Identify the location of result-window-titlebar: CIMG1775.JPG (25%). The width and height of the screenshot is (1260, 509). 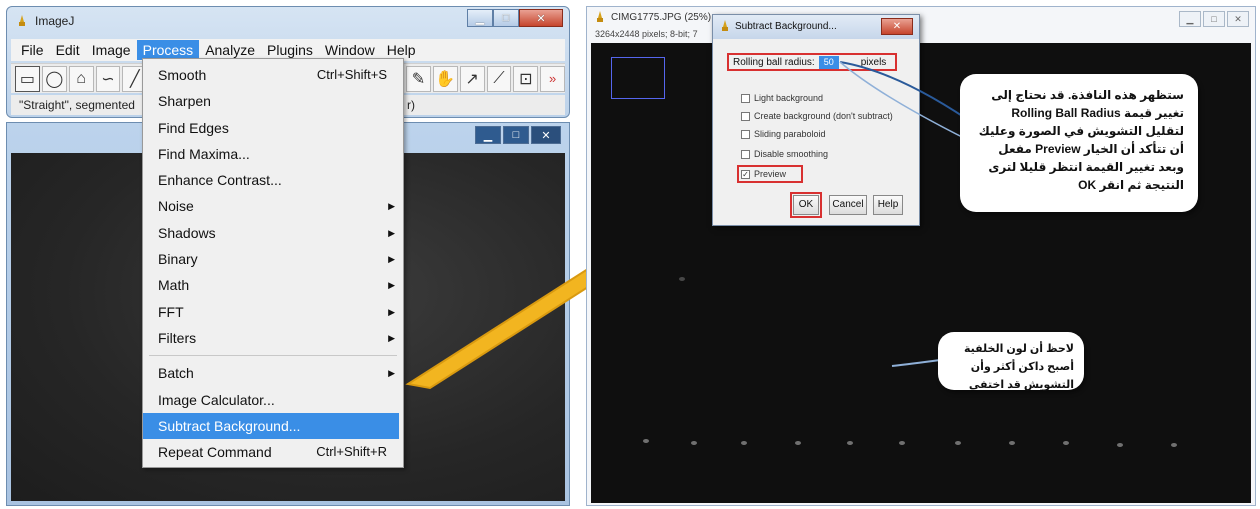
(653, 17).